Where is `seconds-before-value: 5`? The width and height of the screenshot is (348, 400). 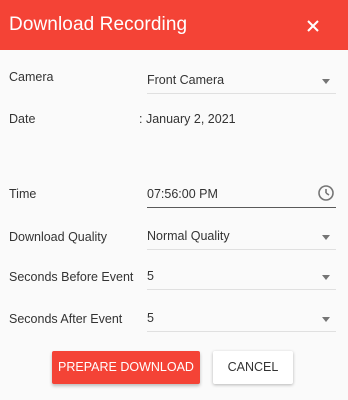
seconds-before-value: 5 is located at coordinates (150, 276).